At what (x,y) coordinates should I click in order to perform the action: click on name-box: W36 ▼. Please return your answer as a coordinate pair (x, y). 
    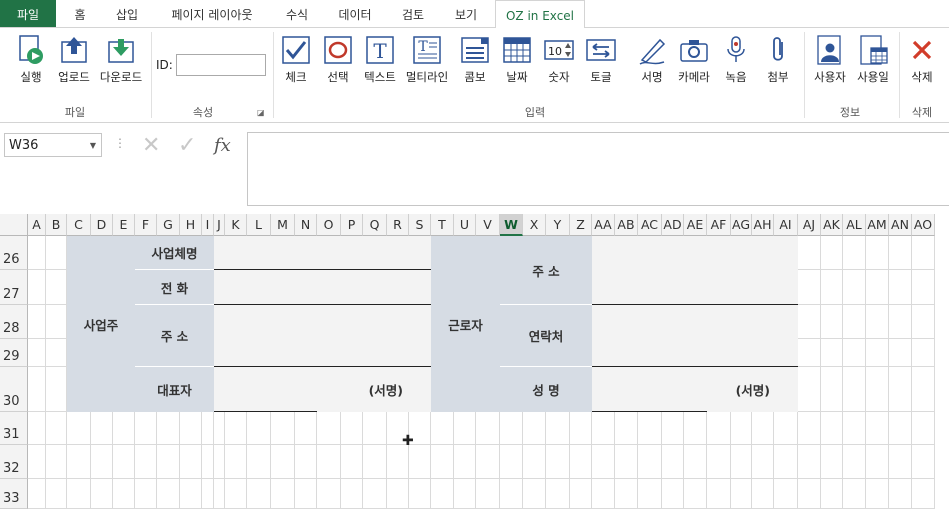
    Looking at the image, I should click on (53, 145).